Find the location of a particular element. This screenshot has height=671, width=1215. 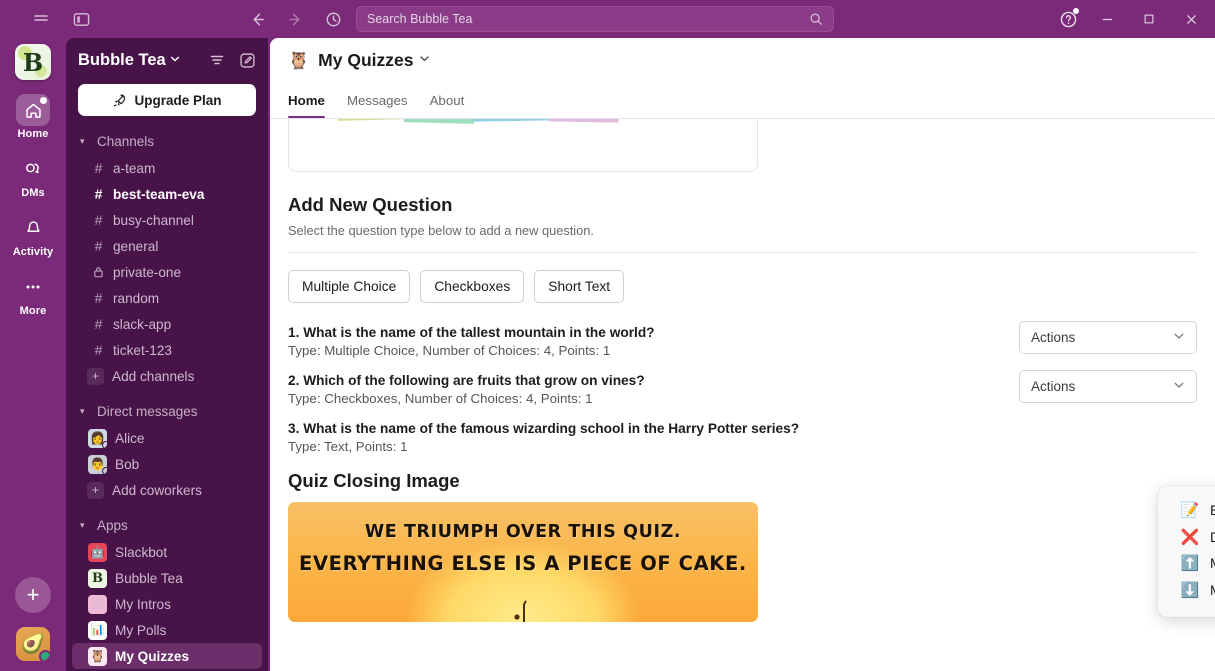

help-icon is located at coordinates (1068, 19).